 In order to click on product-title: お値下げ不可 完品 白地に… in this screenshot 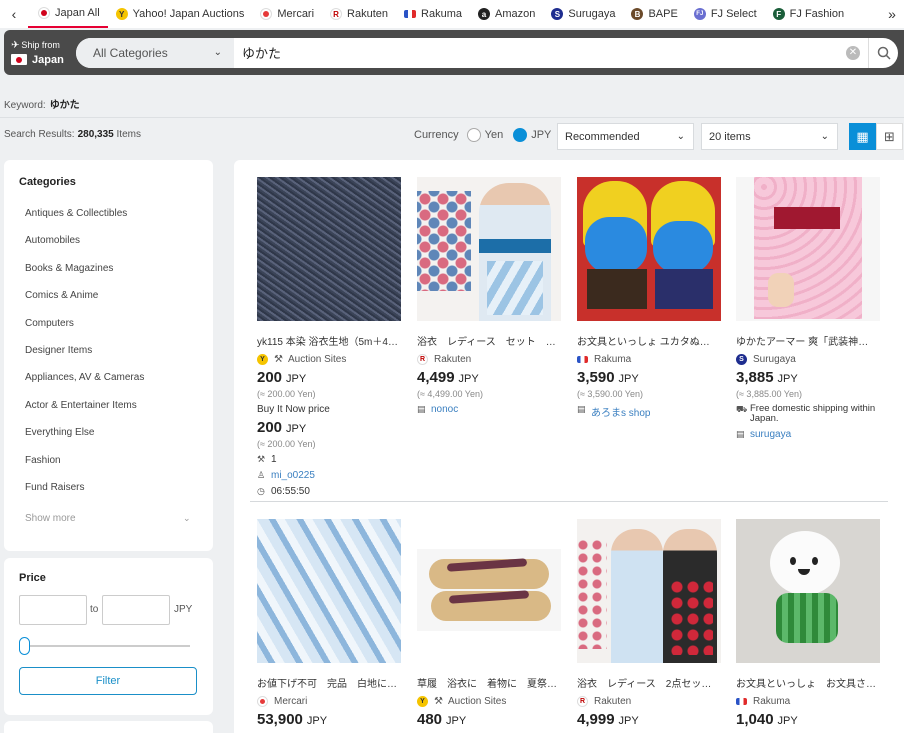, I will do `click(328, 682)`.